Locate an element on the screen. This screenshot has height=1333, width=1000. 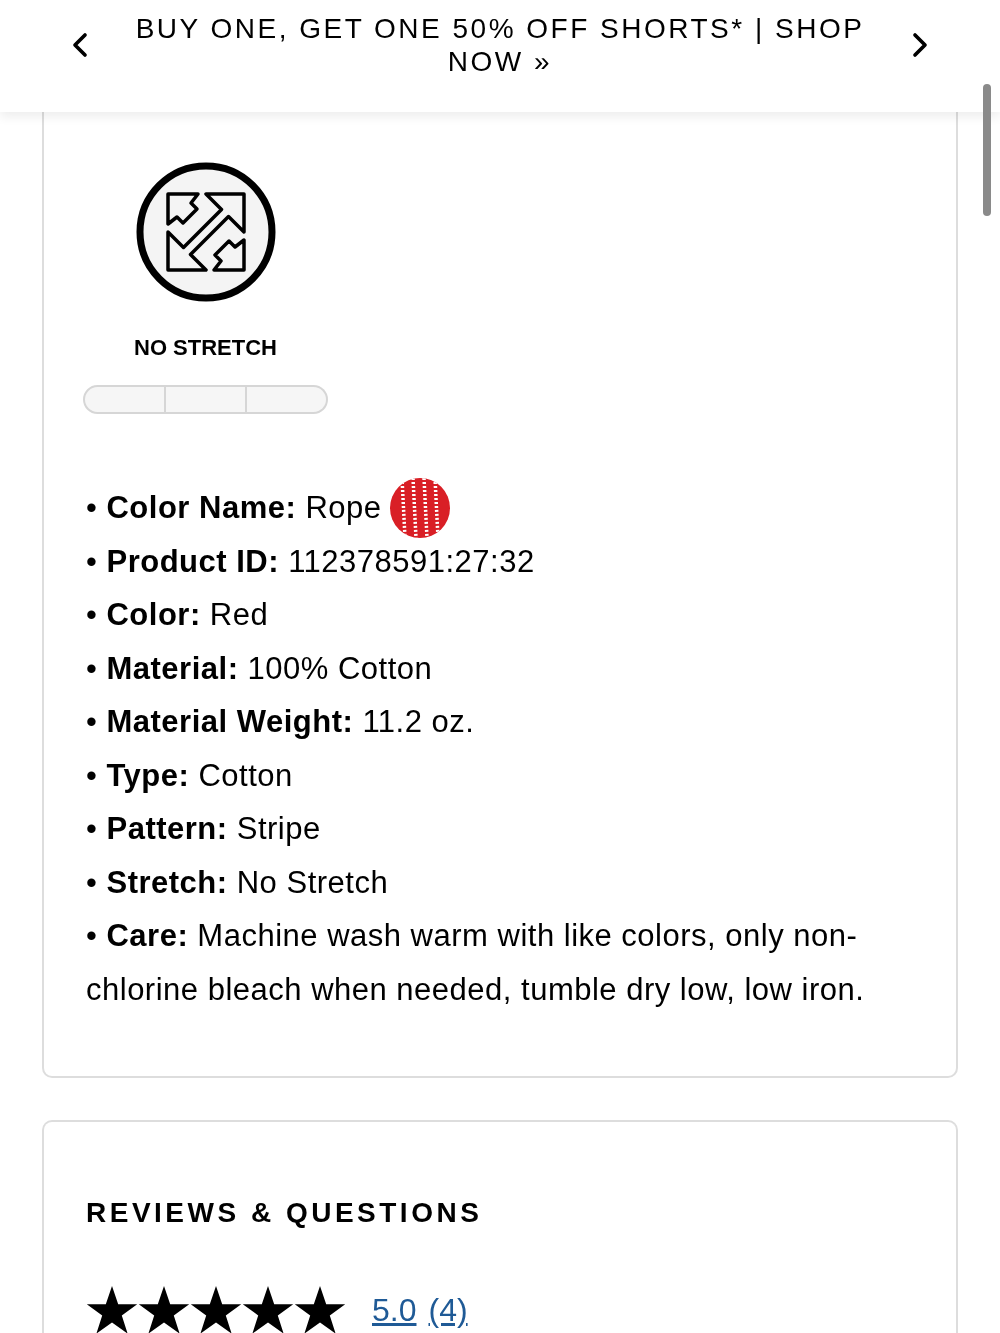
product-attribute: • Stretch: No Stretch is located at coordinates (238, 882).